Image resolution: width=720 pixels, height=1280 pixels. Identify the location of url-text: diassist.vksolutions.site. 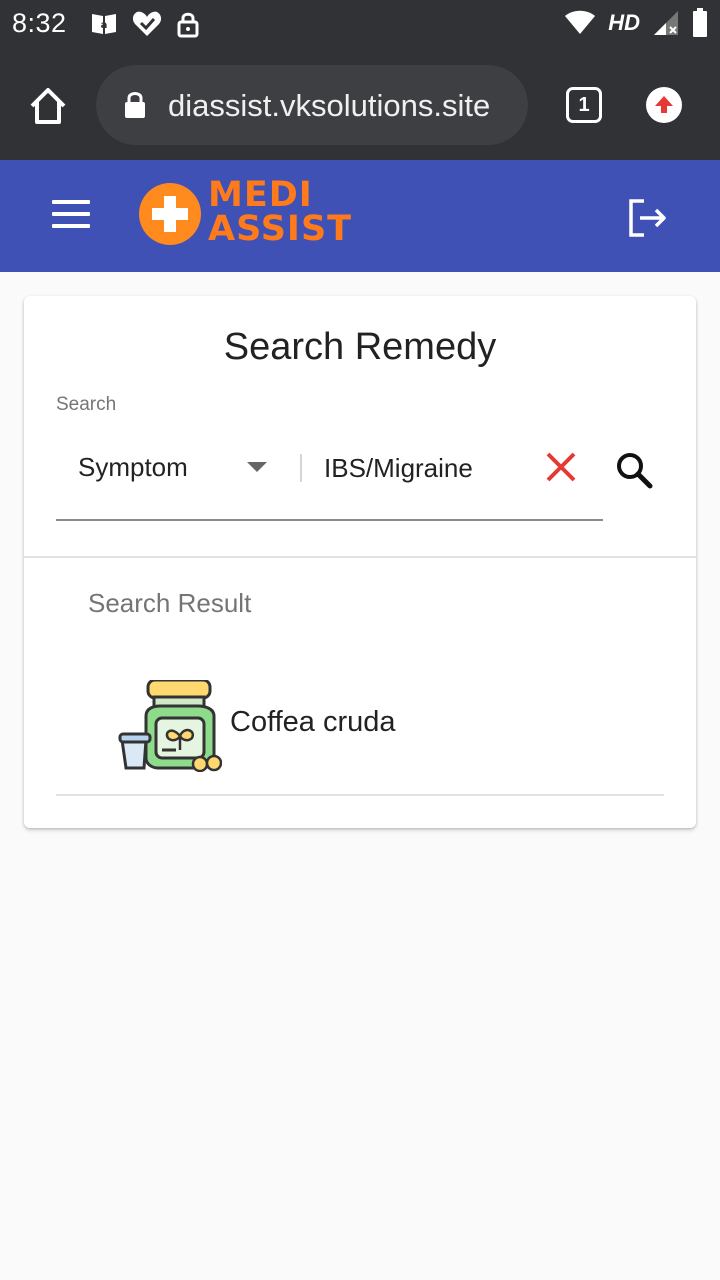
(329, 105).